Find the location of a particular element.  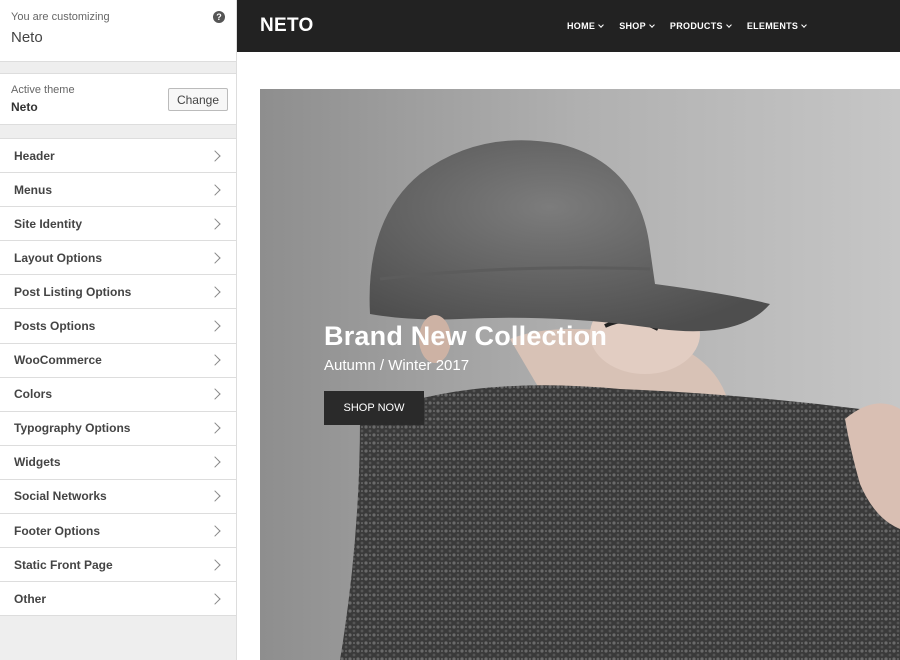

help-icon: ? is located at coordinates (219, 17).